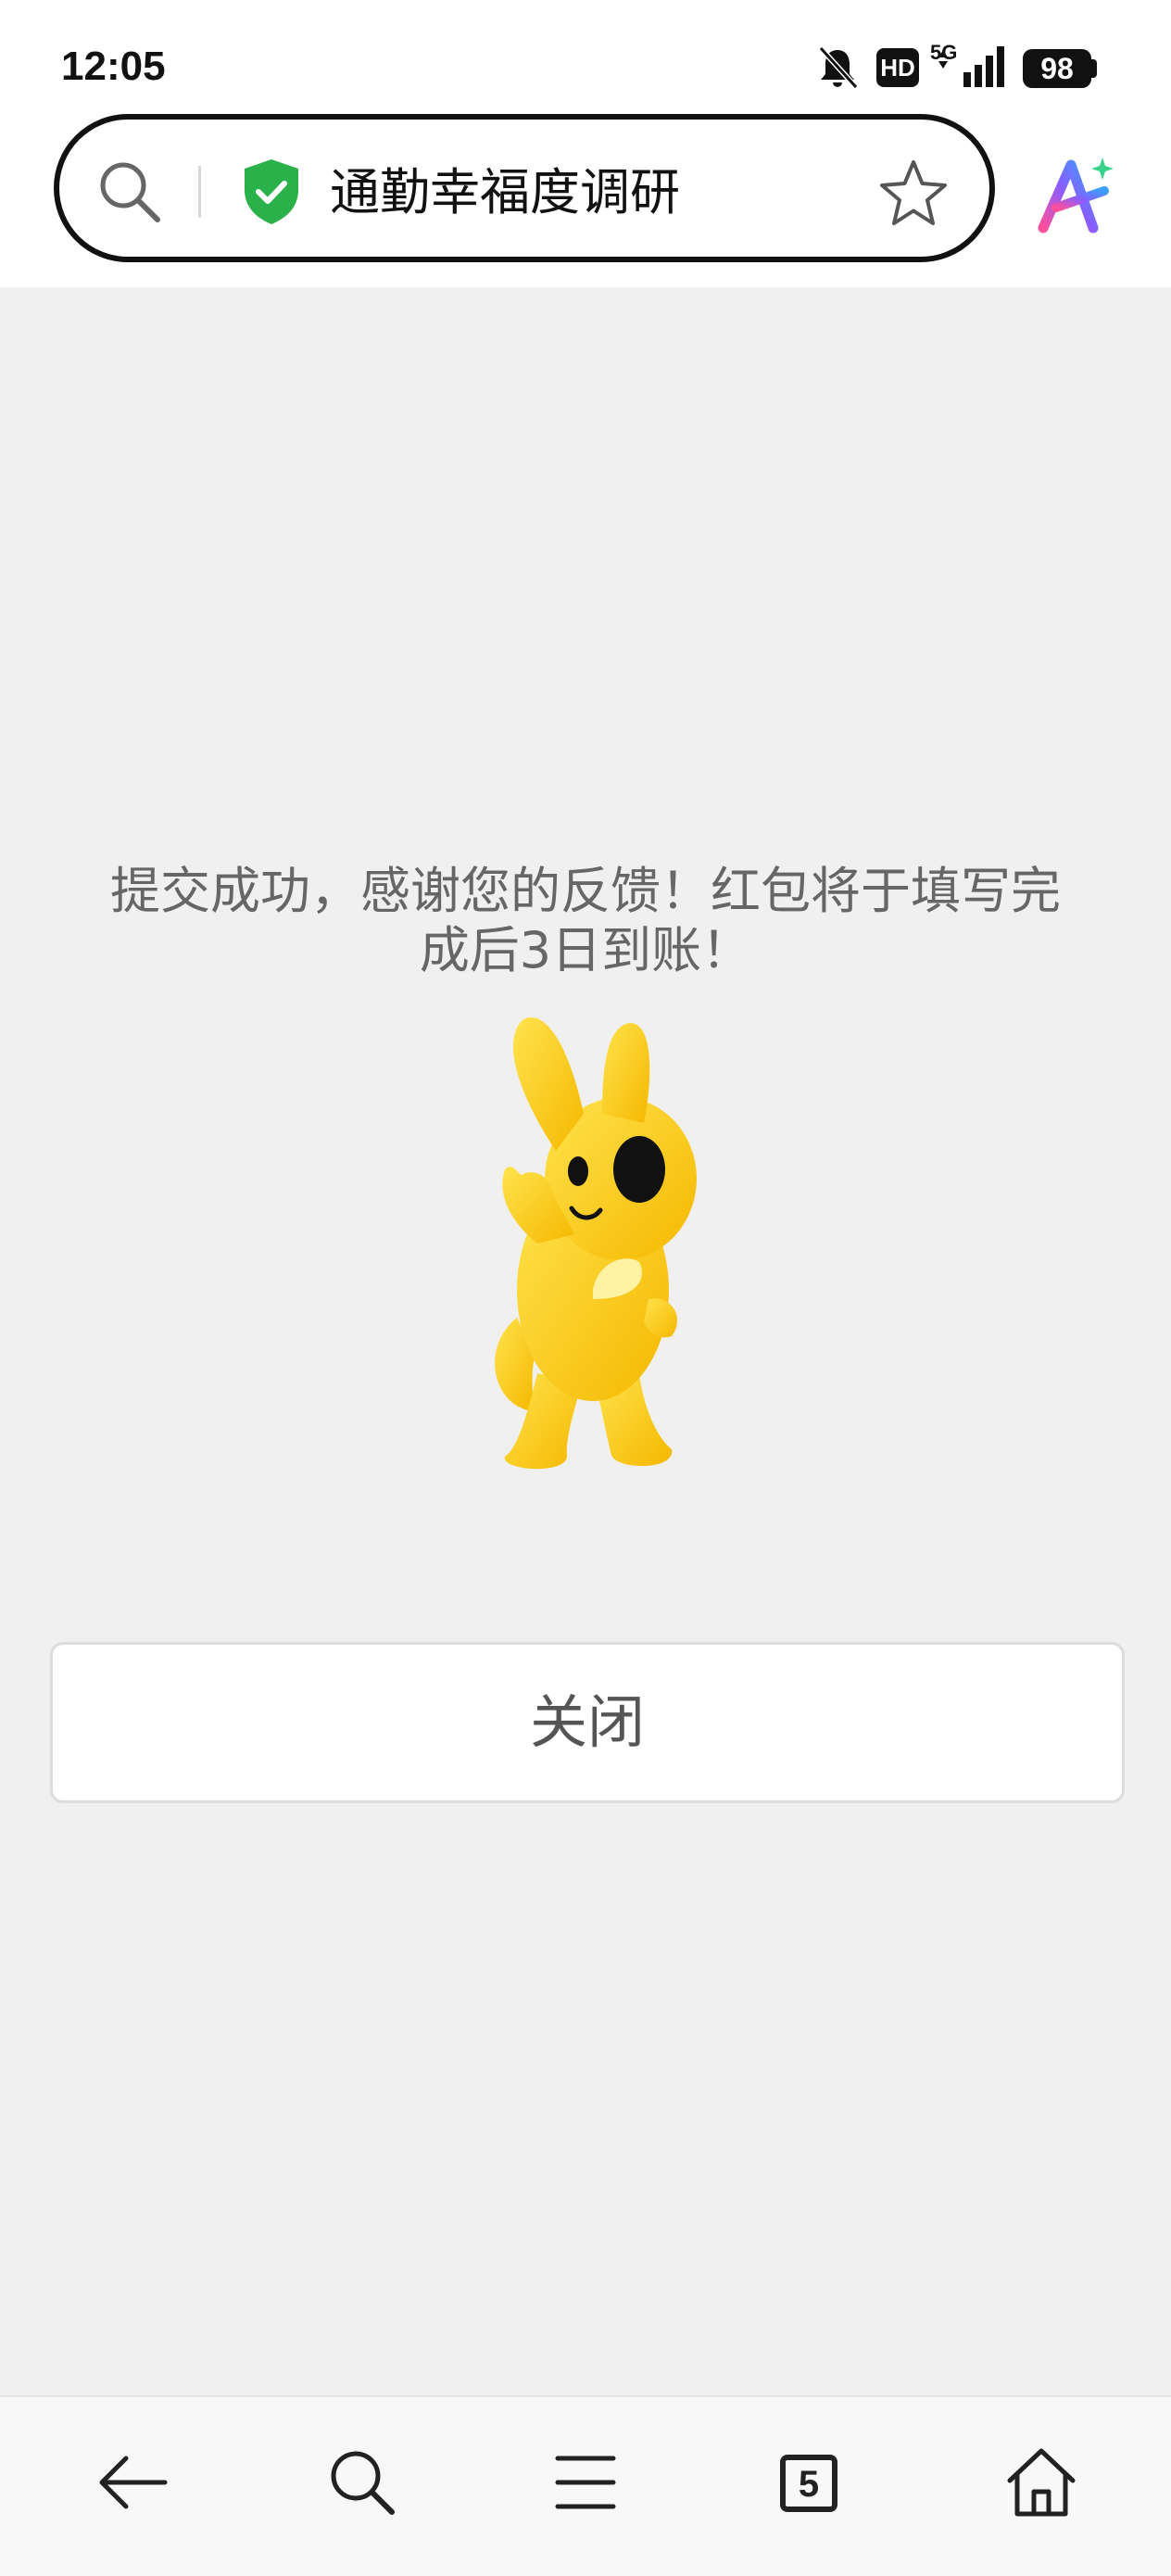  I want to click on battery-tip, so click(1094, 68).